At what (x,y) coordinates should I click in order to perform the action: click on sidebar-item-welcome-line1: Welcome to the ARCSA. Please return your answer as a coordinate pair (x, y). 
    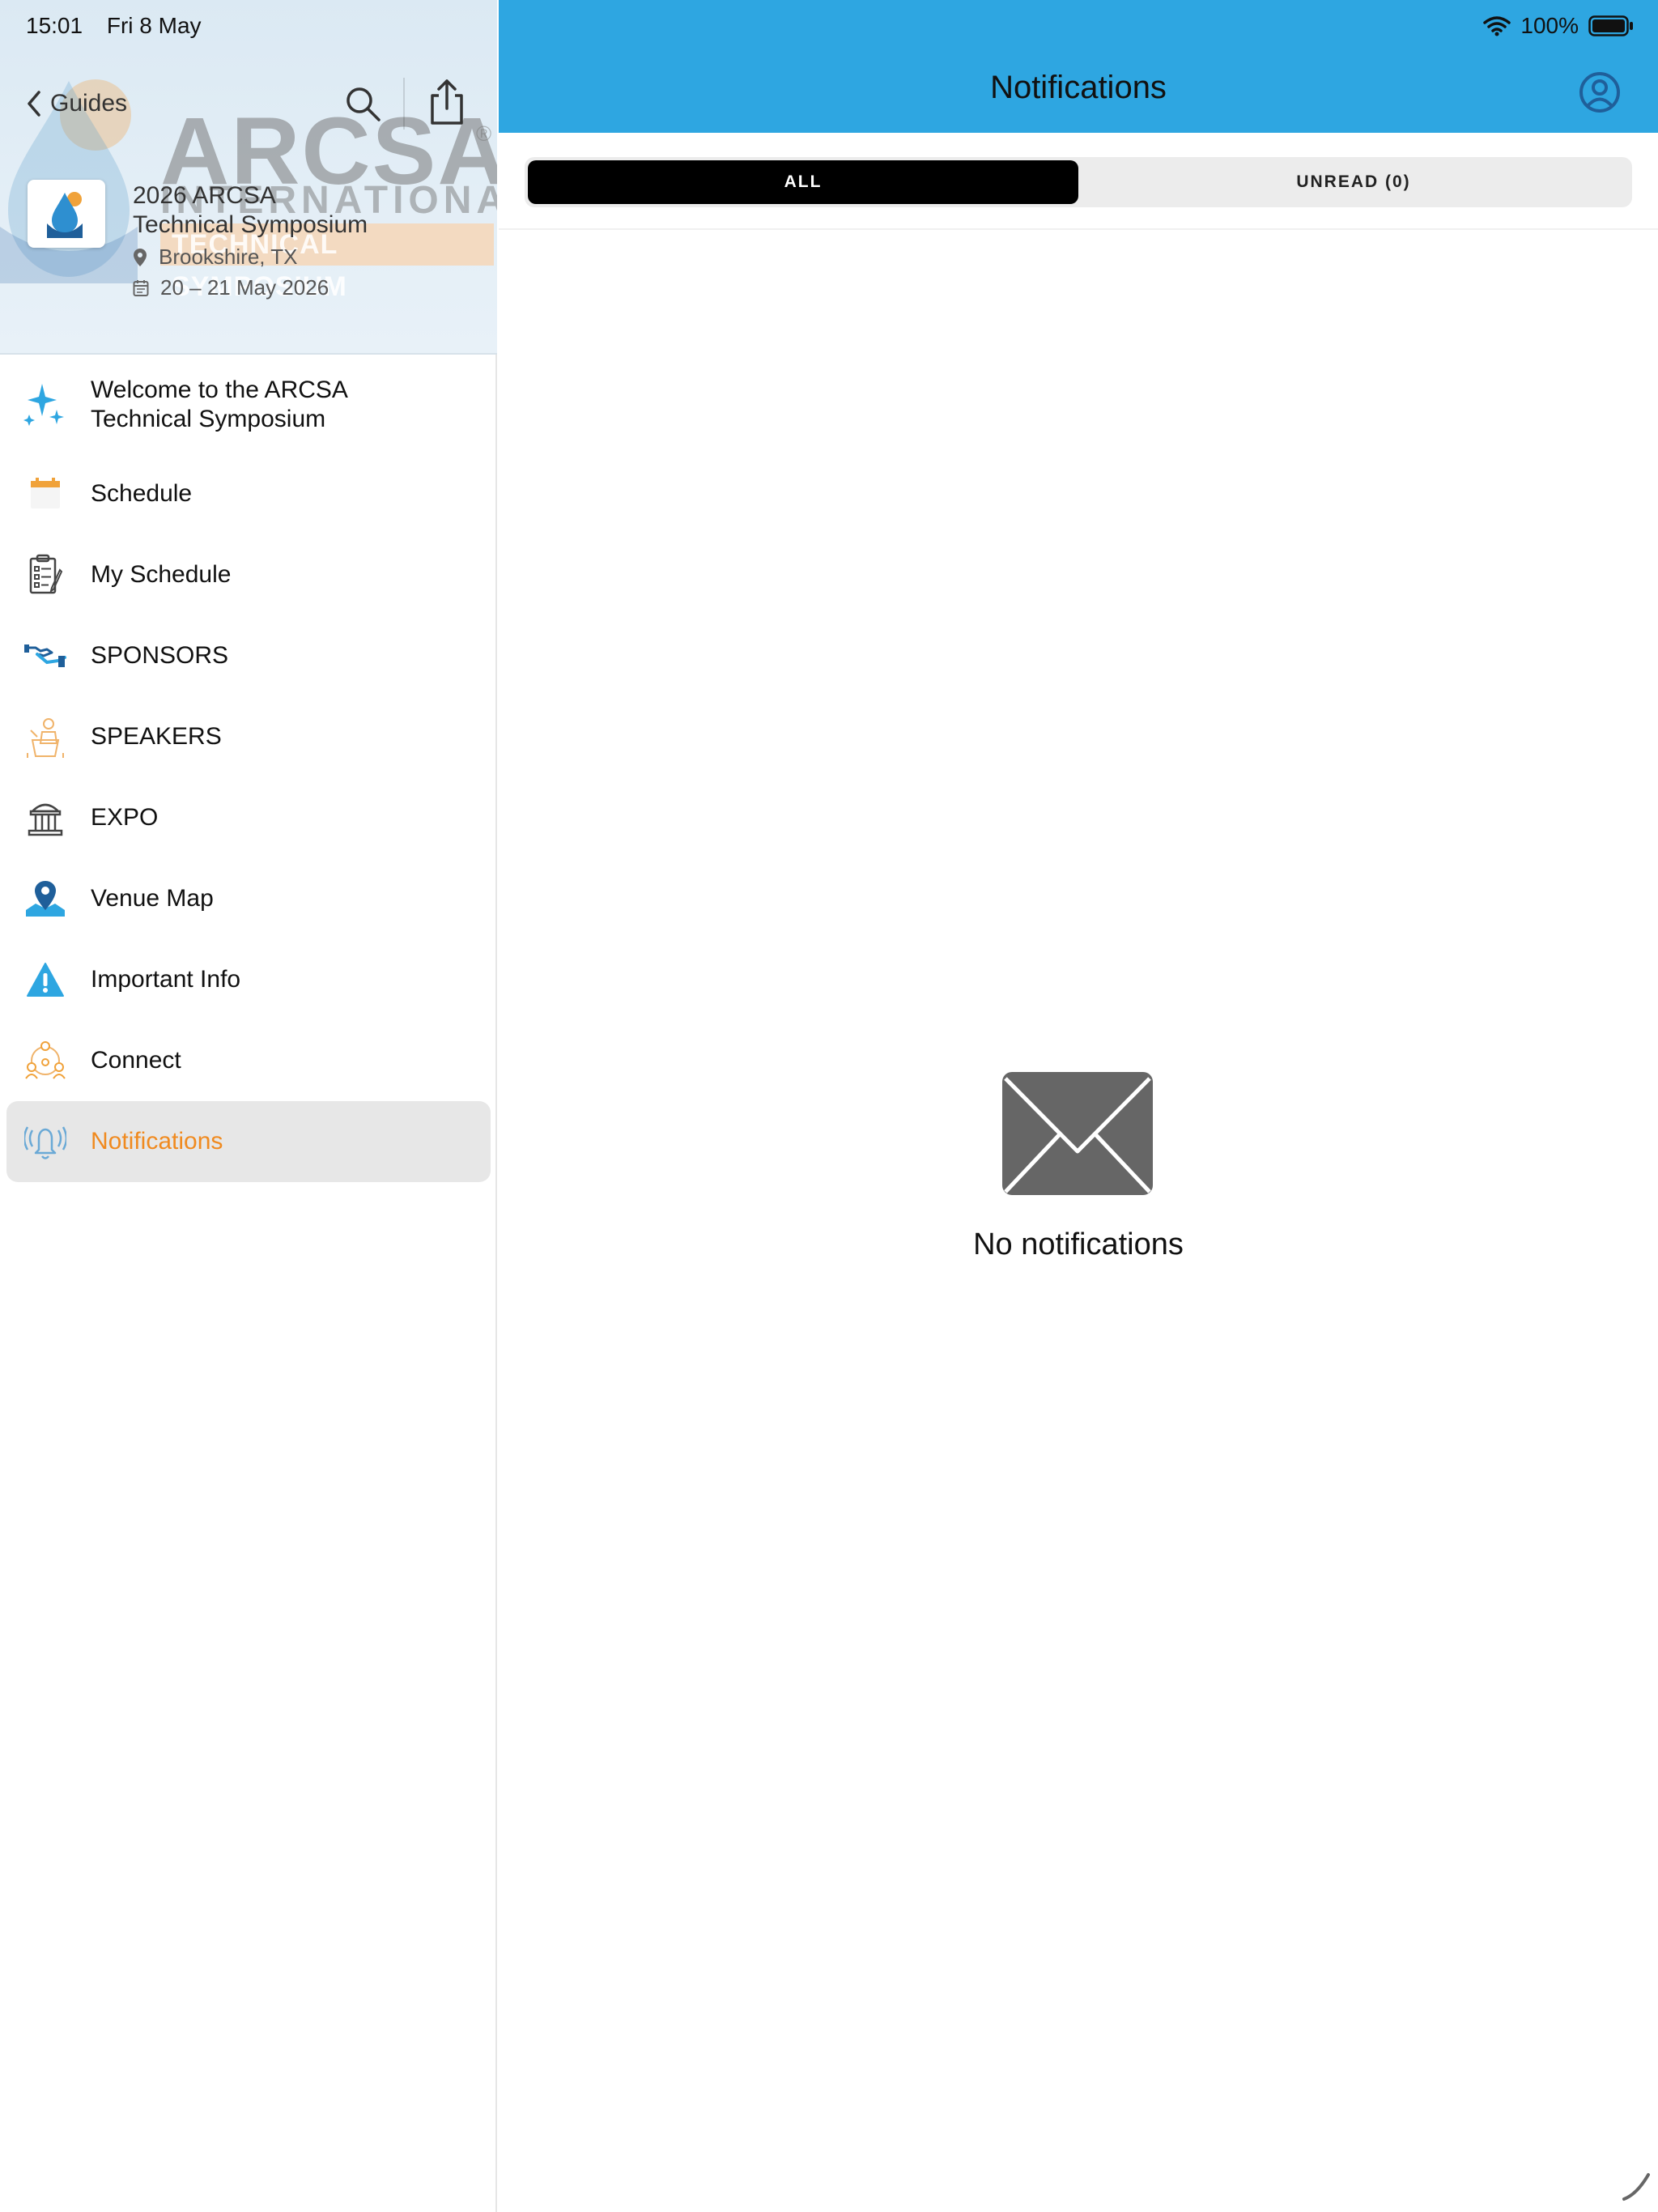
    Looking at the image, I should click on (219, 389).